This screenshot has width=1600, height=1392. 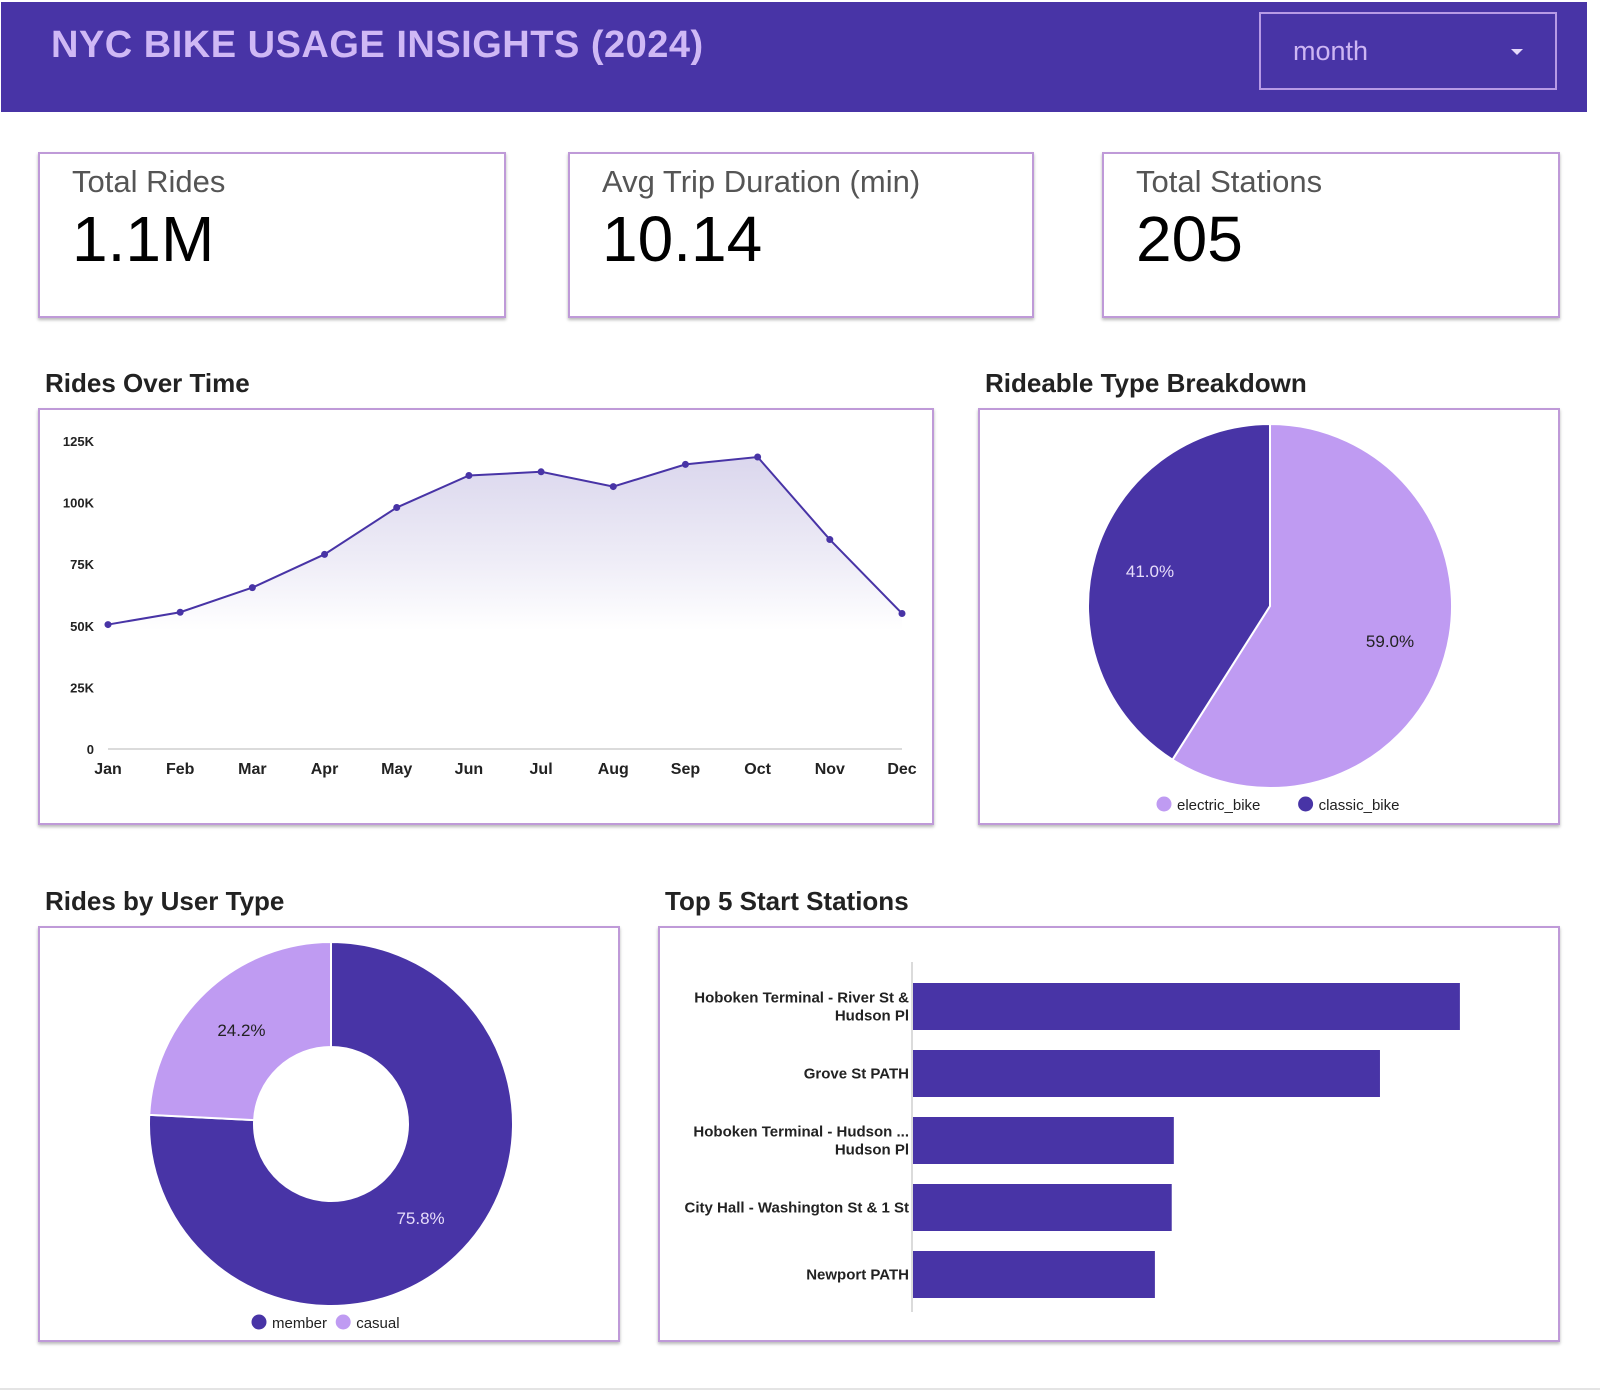 I want to click on y-tick-label: 25K, so click(x=82, y=687).